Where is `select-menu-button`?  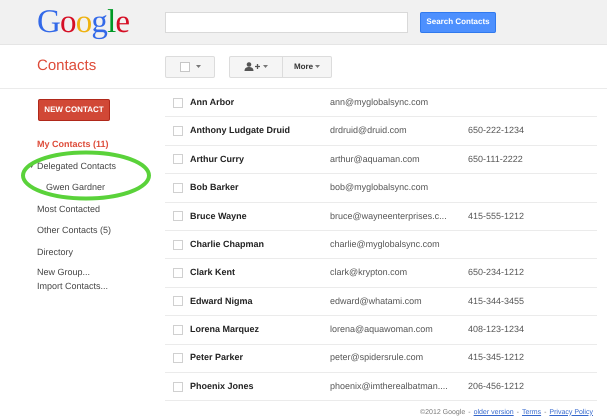
select-menu-button is located at coordinates (190, 67).